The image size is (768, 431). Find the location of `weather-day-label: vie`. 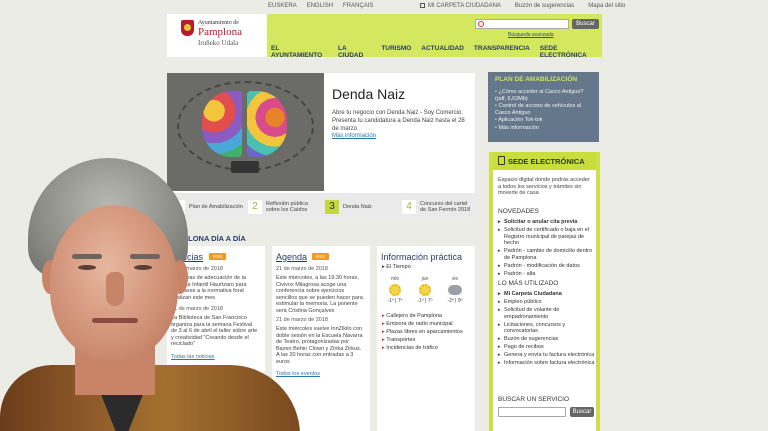

weather-day-label: vie is located at coordinates (455, 279).